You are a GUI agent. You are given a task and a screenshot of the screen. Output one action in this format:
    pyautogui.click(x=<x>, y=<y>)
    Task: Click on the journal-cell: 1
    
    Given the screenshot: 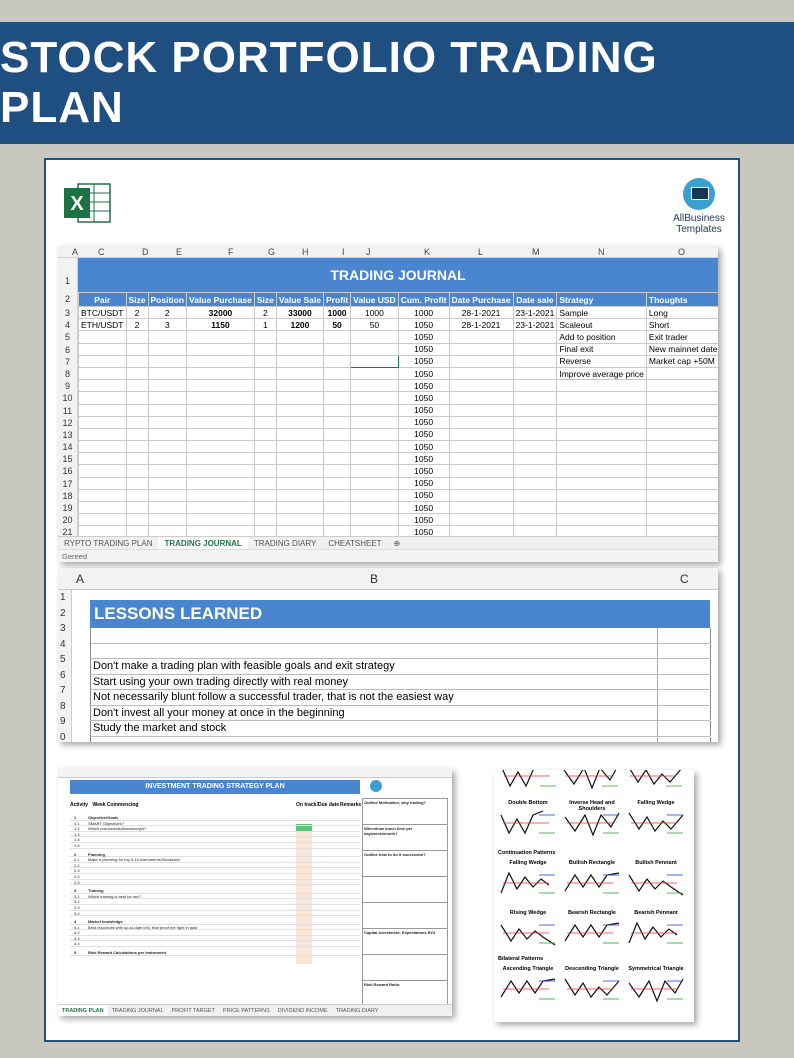 What is the action you would take?
    pyautogui.click(x=265, y=325)
    